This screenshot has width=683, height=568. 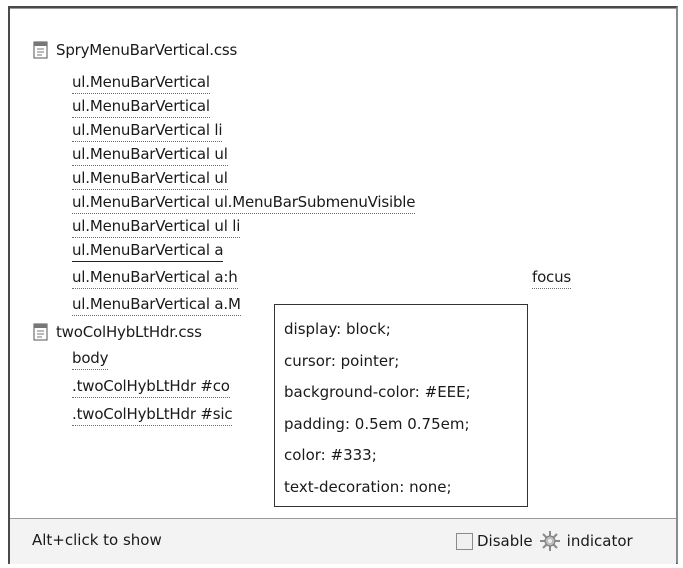 What do you see at coordinates (377, 392) in the screenshot?
I see `tooltip-property: background-color: #EEE;` at bounding box center [377, 392].